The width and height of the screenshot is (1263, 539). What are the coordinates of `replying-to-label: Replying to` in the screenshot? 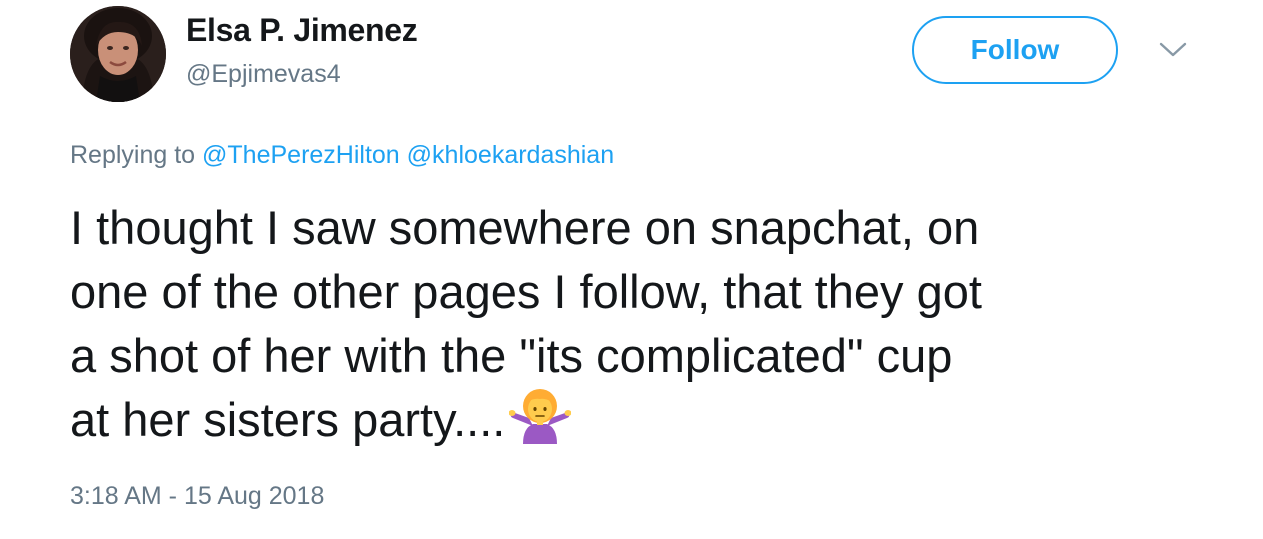 It's located at (133, 155).